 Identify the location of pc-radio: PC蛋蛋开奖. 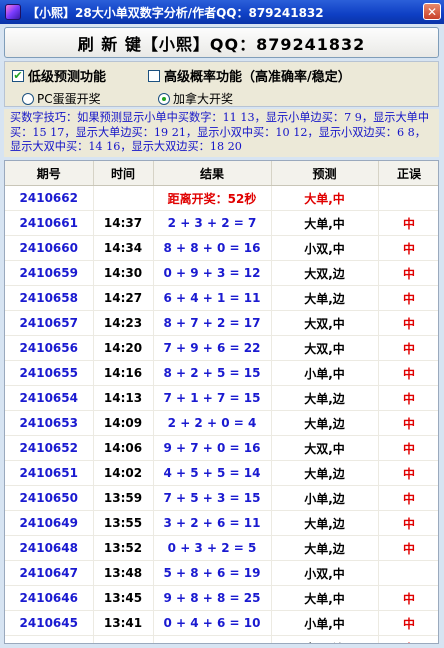
(61, 98).